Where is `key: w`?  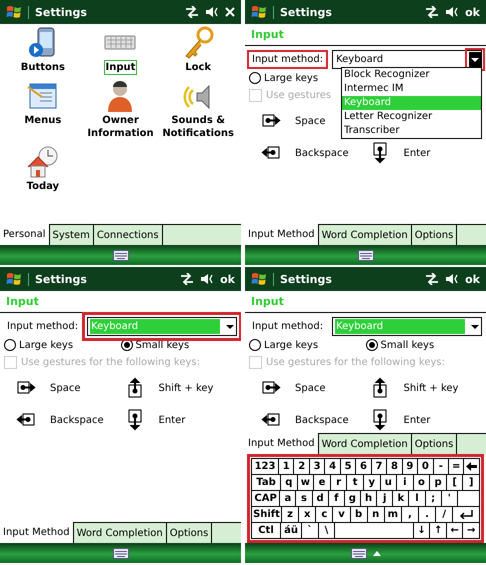
key: w is located at coordinates (306, 483).